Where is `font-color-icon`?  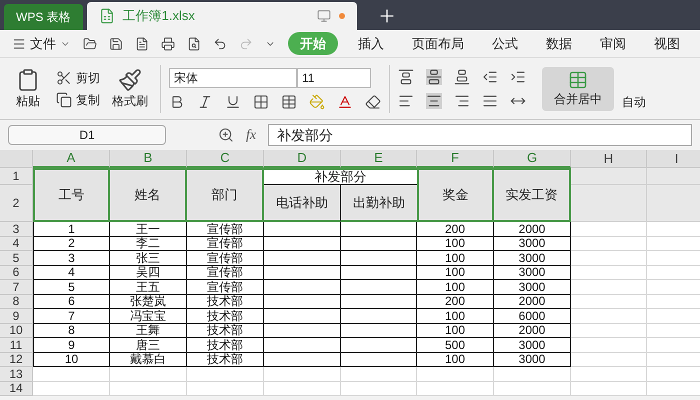 font-color-icon is located at coordinates (345, 102).